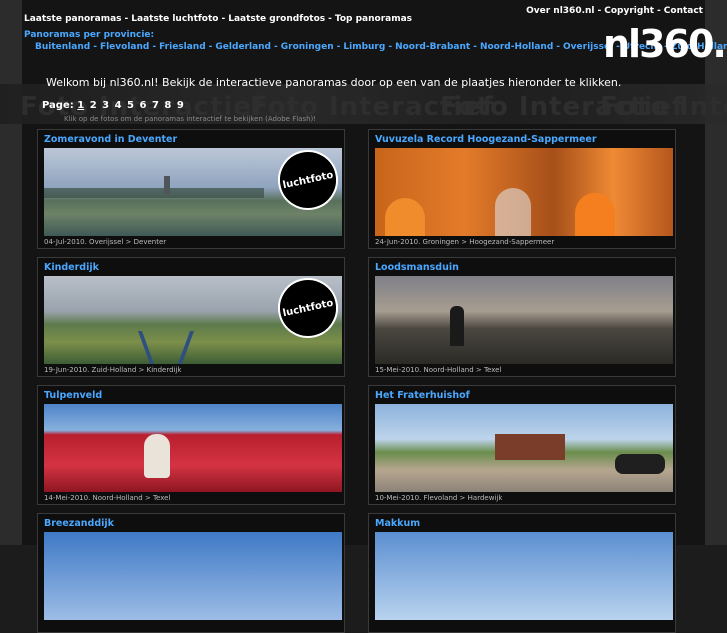 This screenshot has height=633, width=727. What do you see at coordinates (439, 498) in the screenshot?
I see `panorama-meta: 10-Mei-2010. Flevoland > Hardewijk` at bounding box center [439, 498].